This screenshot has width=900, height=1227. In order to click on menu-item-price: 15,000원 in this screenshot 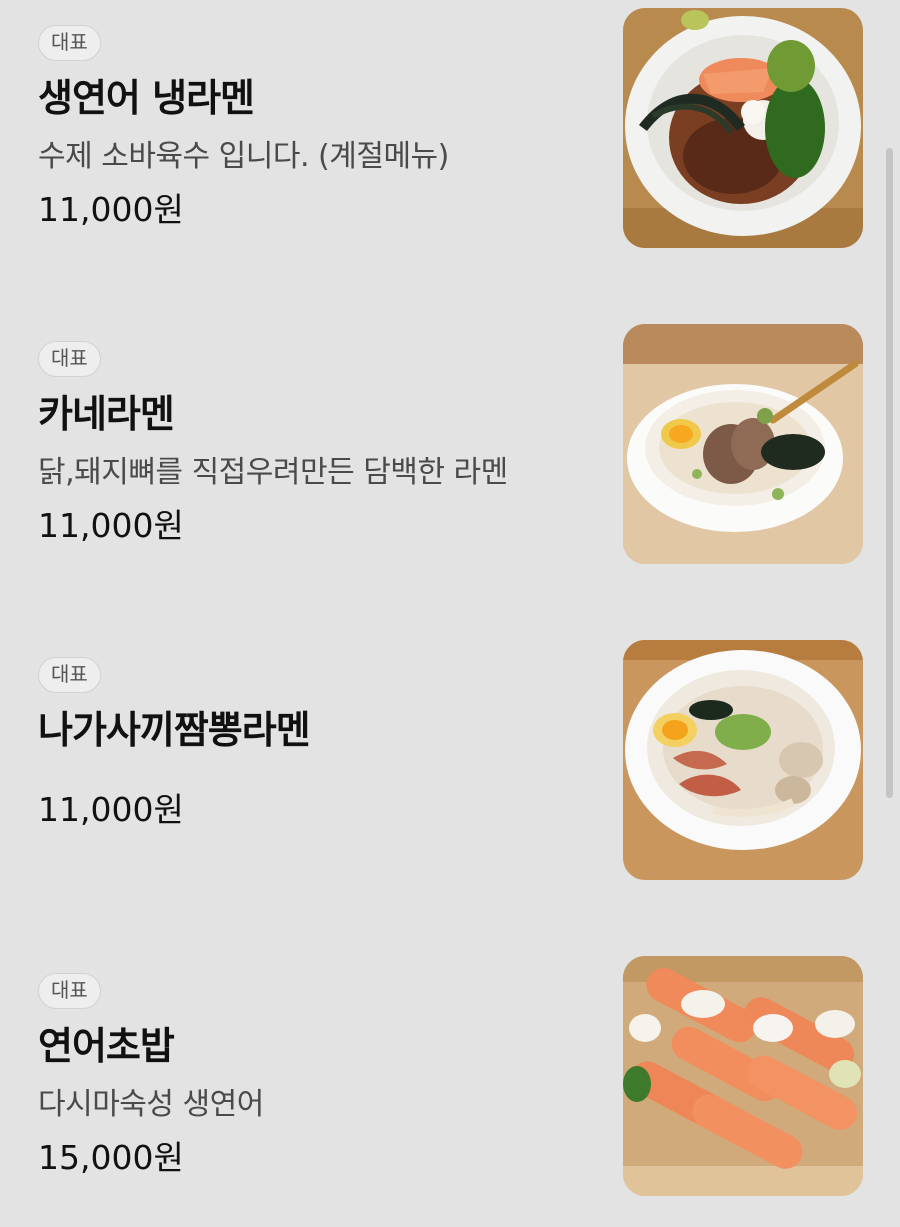, I will do `click(111, 1157)`.